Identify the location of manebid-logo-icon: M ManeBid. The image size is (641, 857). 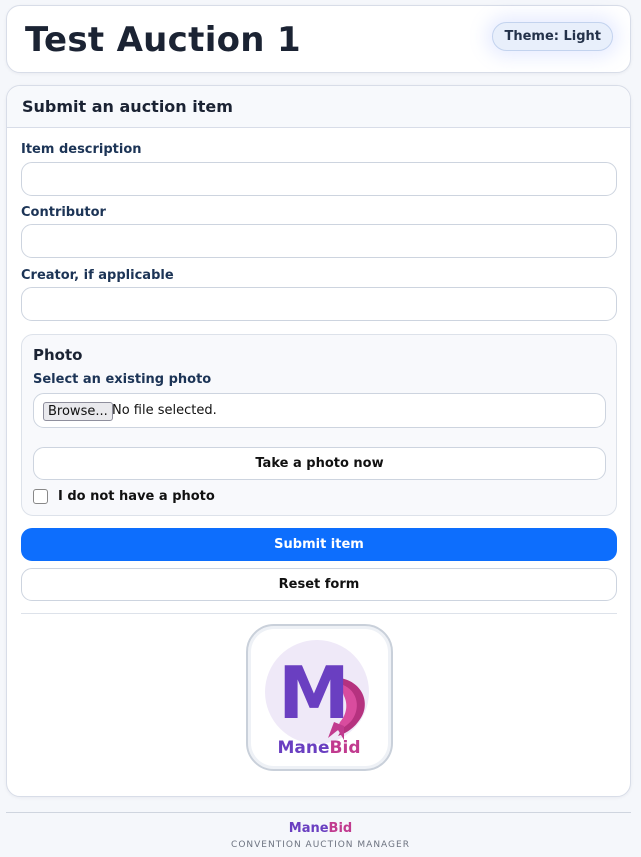
(317, 699).